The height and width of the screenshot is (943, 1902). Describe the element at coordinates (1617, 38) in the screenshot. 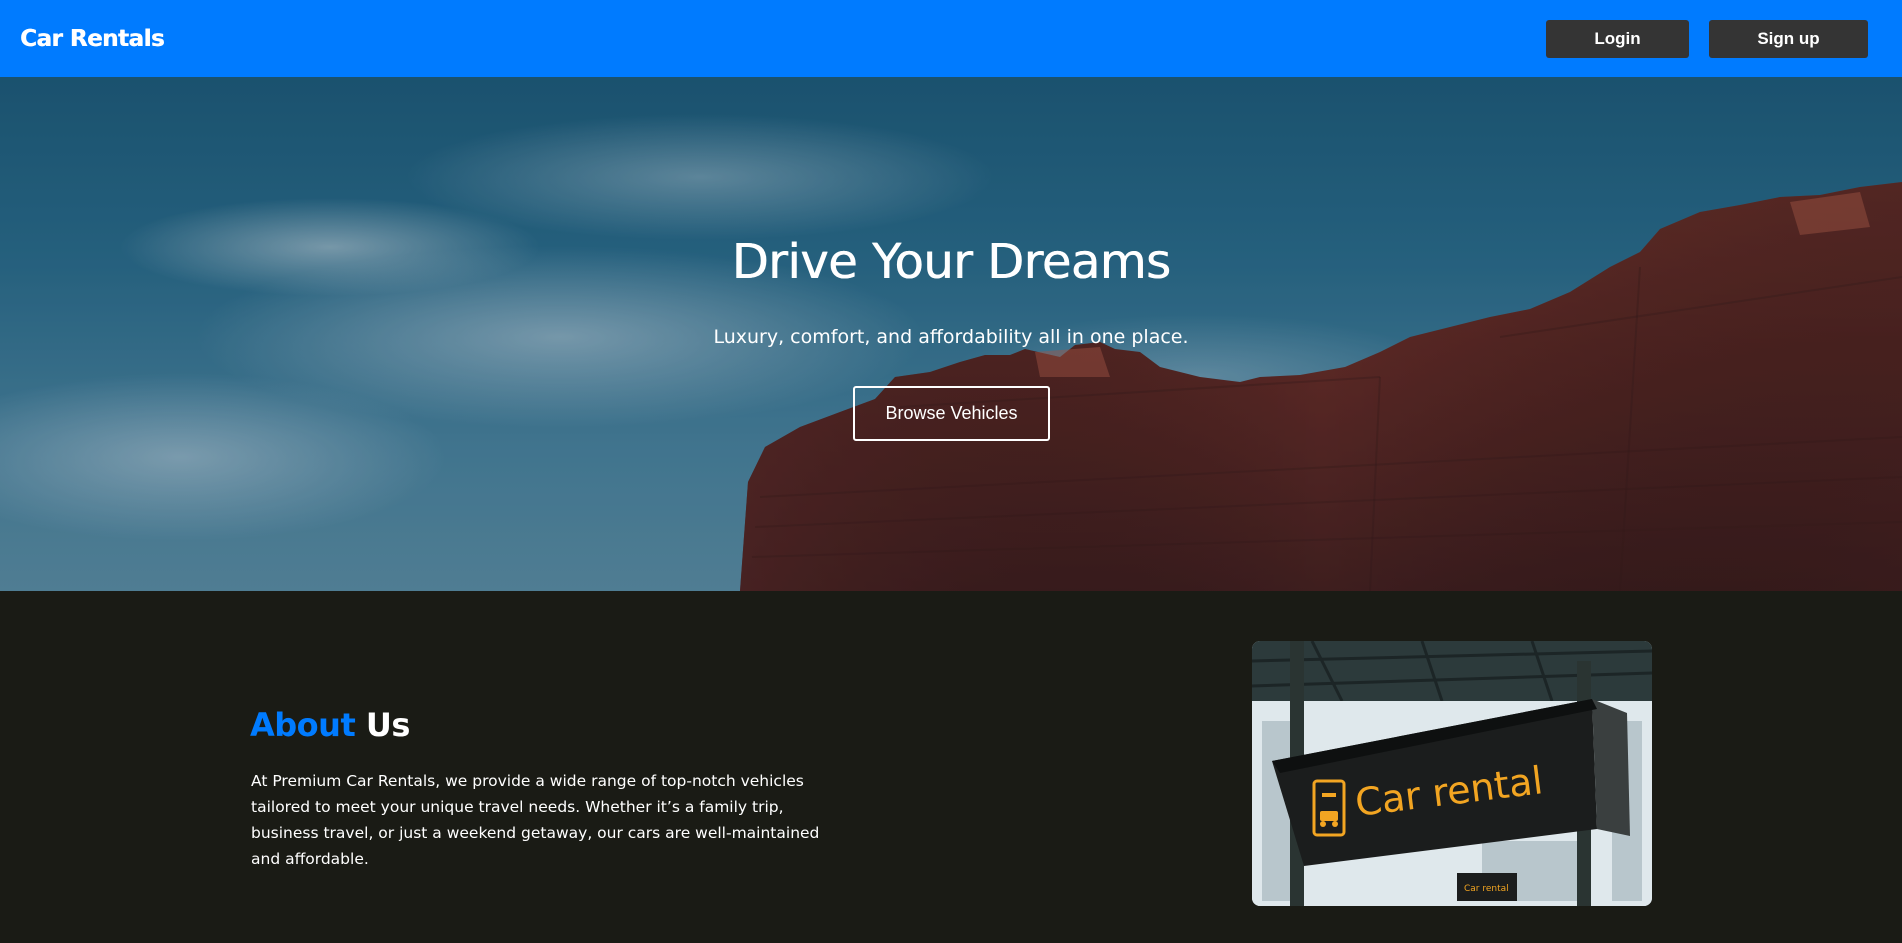

I see `login-button: Login` at that location.